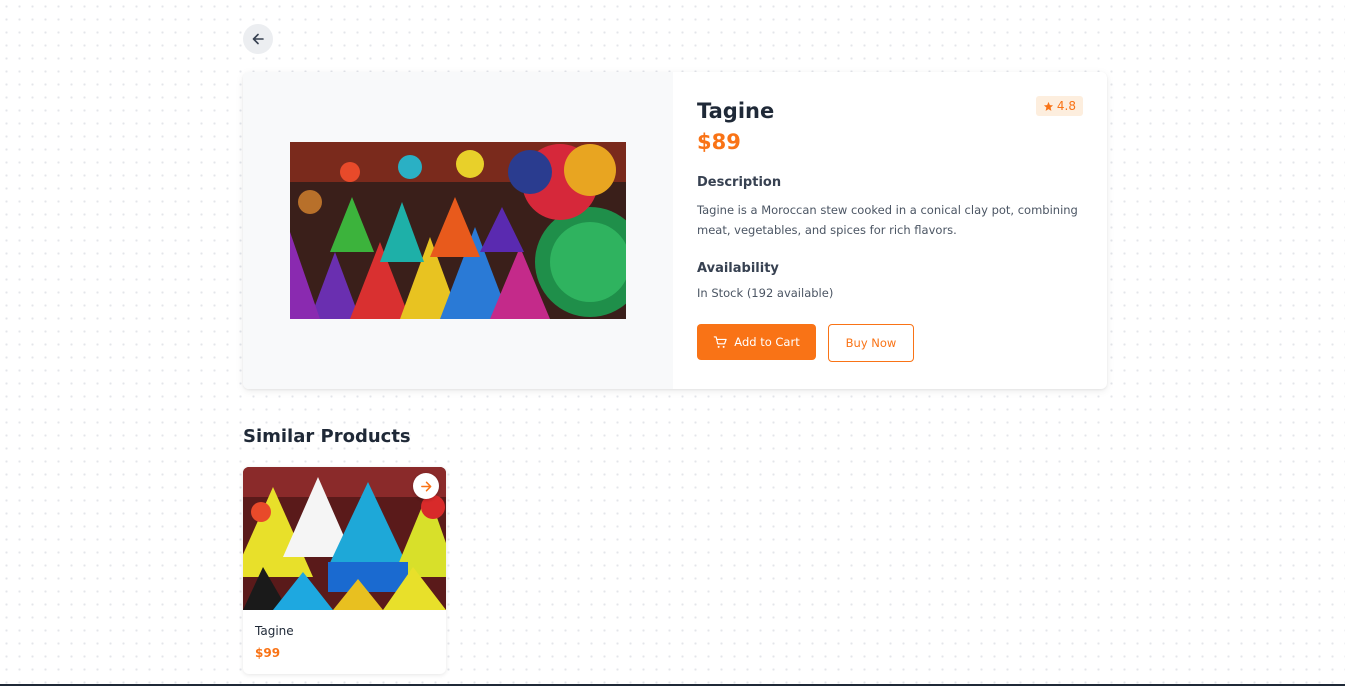  I want to click on availability-status: In Stock (192 available), so click(765, 293).